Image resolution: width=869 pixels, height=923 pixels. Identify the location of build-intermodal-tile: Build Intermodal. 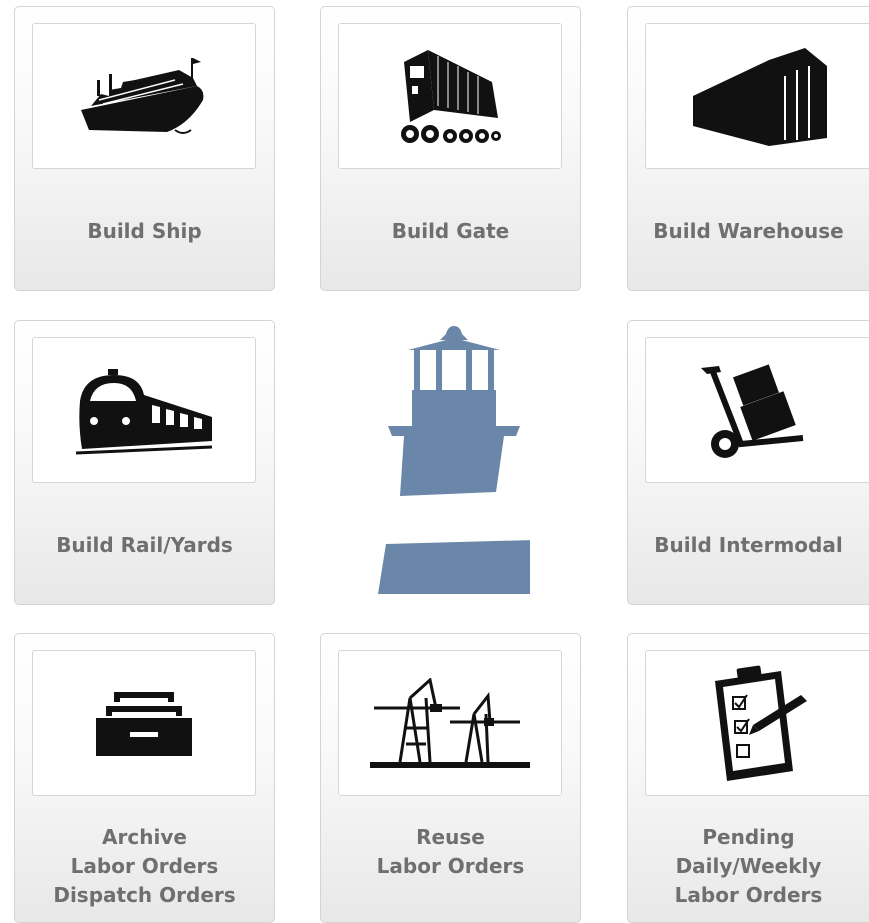
(748, 462).